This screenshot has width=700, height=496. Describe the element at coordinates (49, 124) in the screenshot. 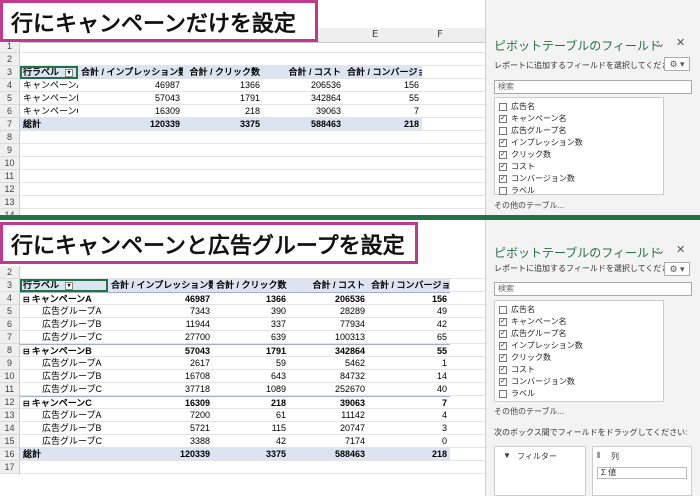

I see `grand-total-label: 総計` at that location.